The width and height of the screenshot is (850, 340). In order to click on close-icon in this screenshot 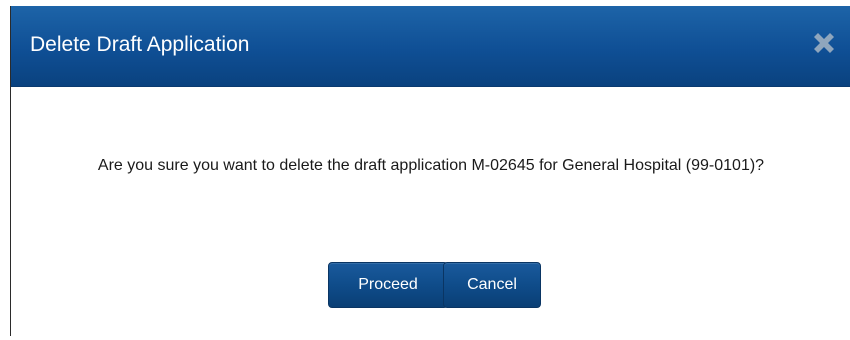, I will do `click(824, 43)`.